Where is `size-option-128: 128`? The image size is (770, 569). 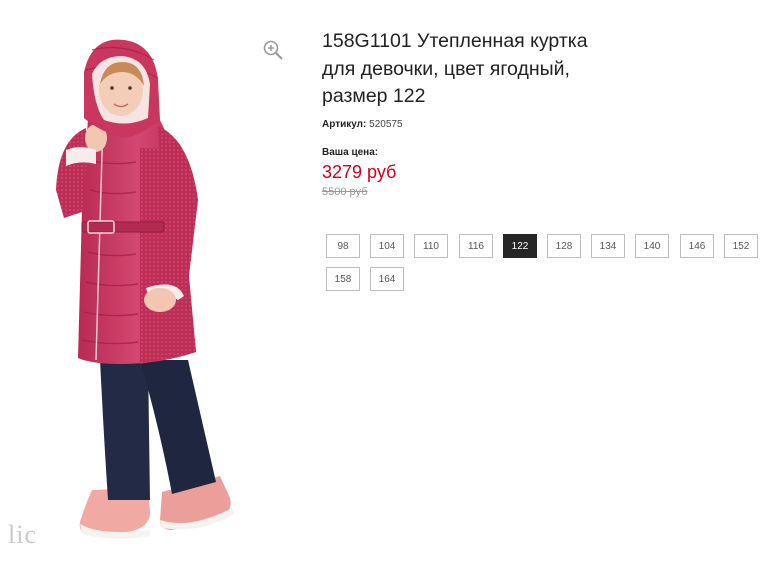 size-option-128: 128 is located at coordinates (564, 246).